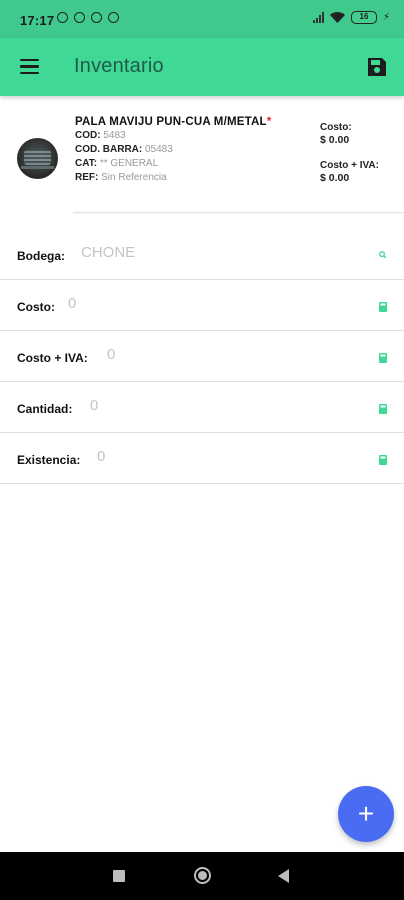  Describe the element at coordinates (318, 17) in the screenshot. I see `signal-icon` at that location.